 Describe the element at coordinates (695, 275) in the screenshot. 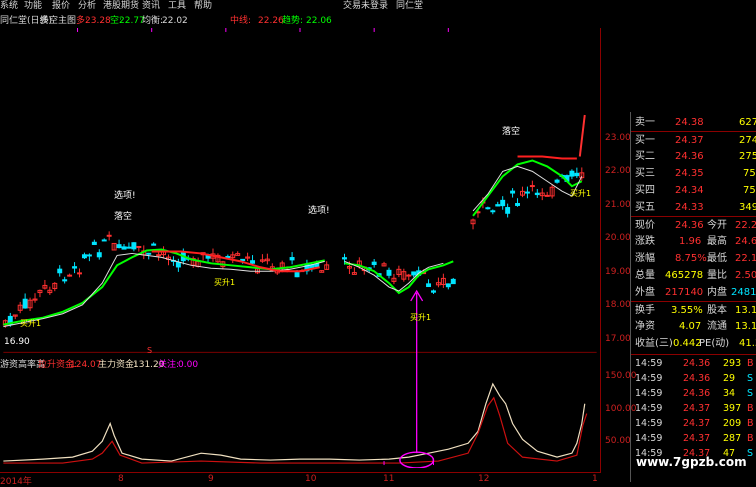

I see `stat-row-volume: 总量 465278 量比 2.50` at that location.